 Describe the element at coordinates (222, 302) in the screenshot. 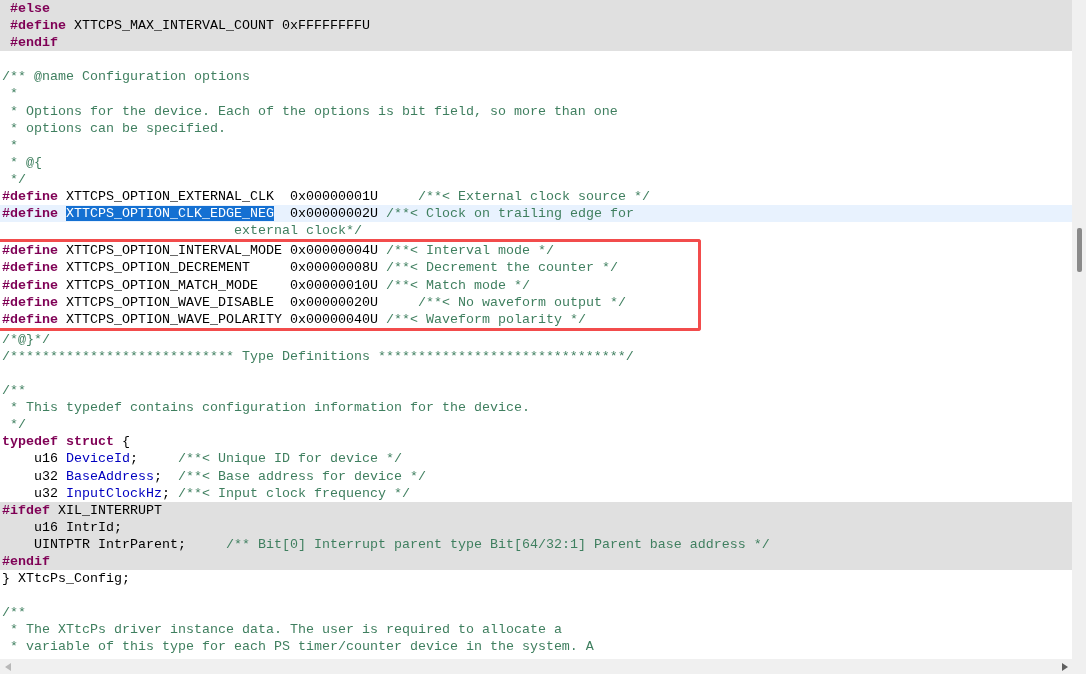

I see `code-text: XTTCPS_OPTION_WAVE_DISABLE 0x00000020U` at that location.